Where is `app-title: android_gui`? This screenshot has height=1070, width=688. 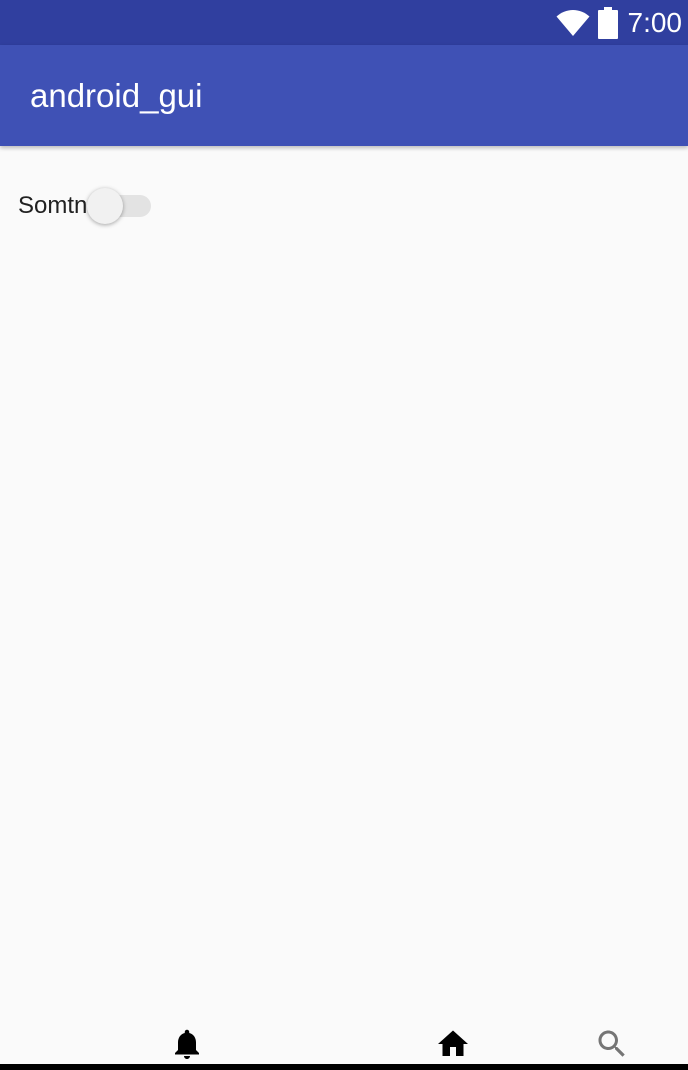
app-title: android_gui is located at coordinates (116, 95).